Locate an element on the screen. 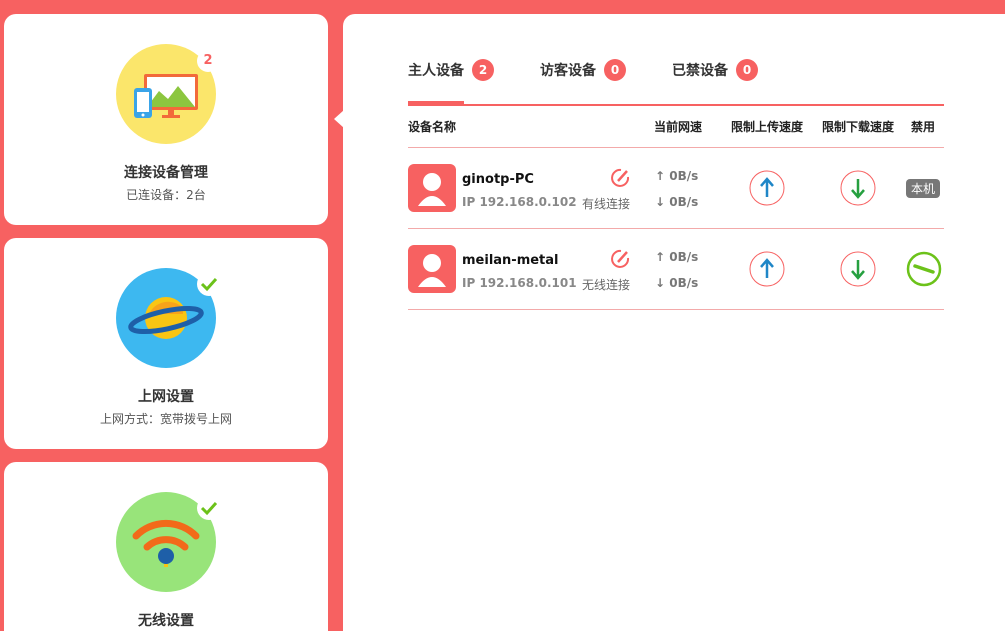 The width and height of the screenshot is (1005, 631). devices-card-subtitle: 已连设备：2台 is located at coordinates (166, 195).